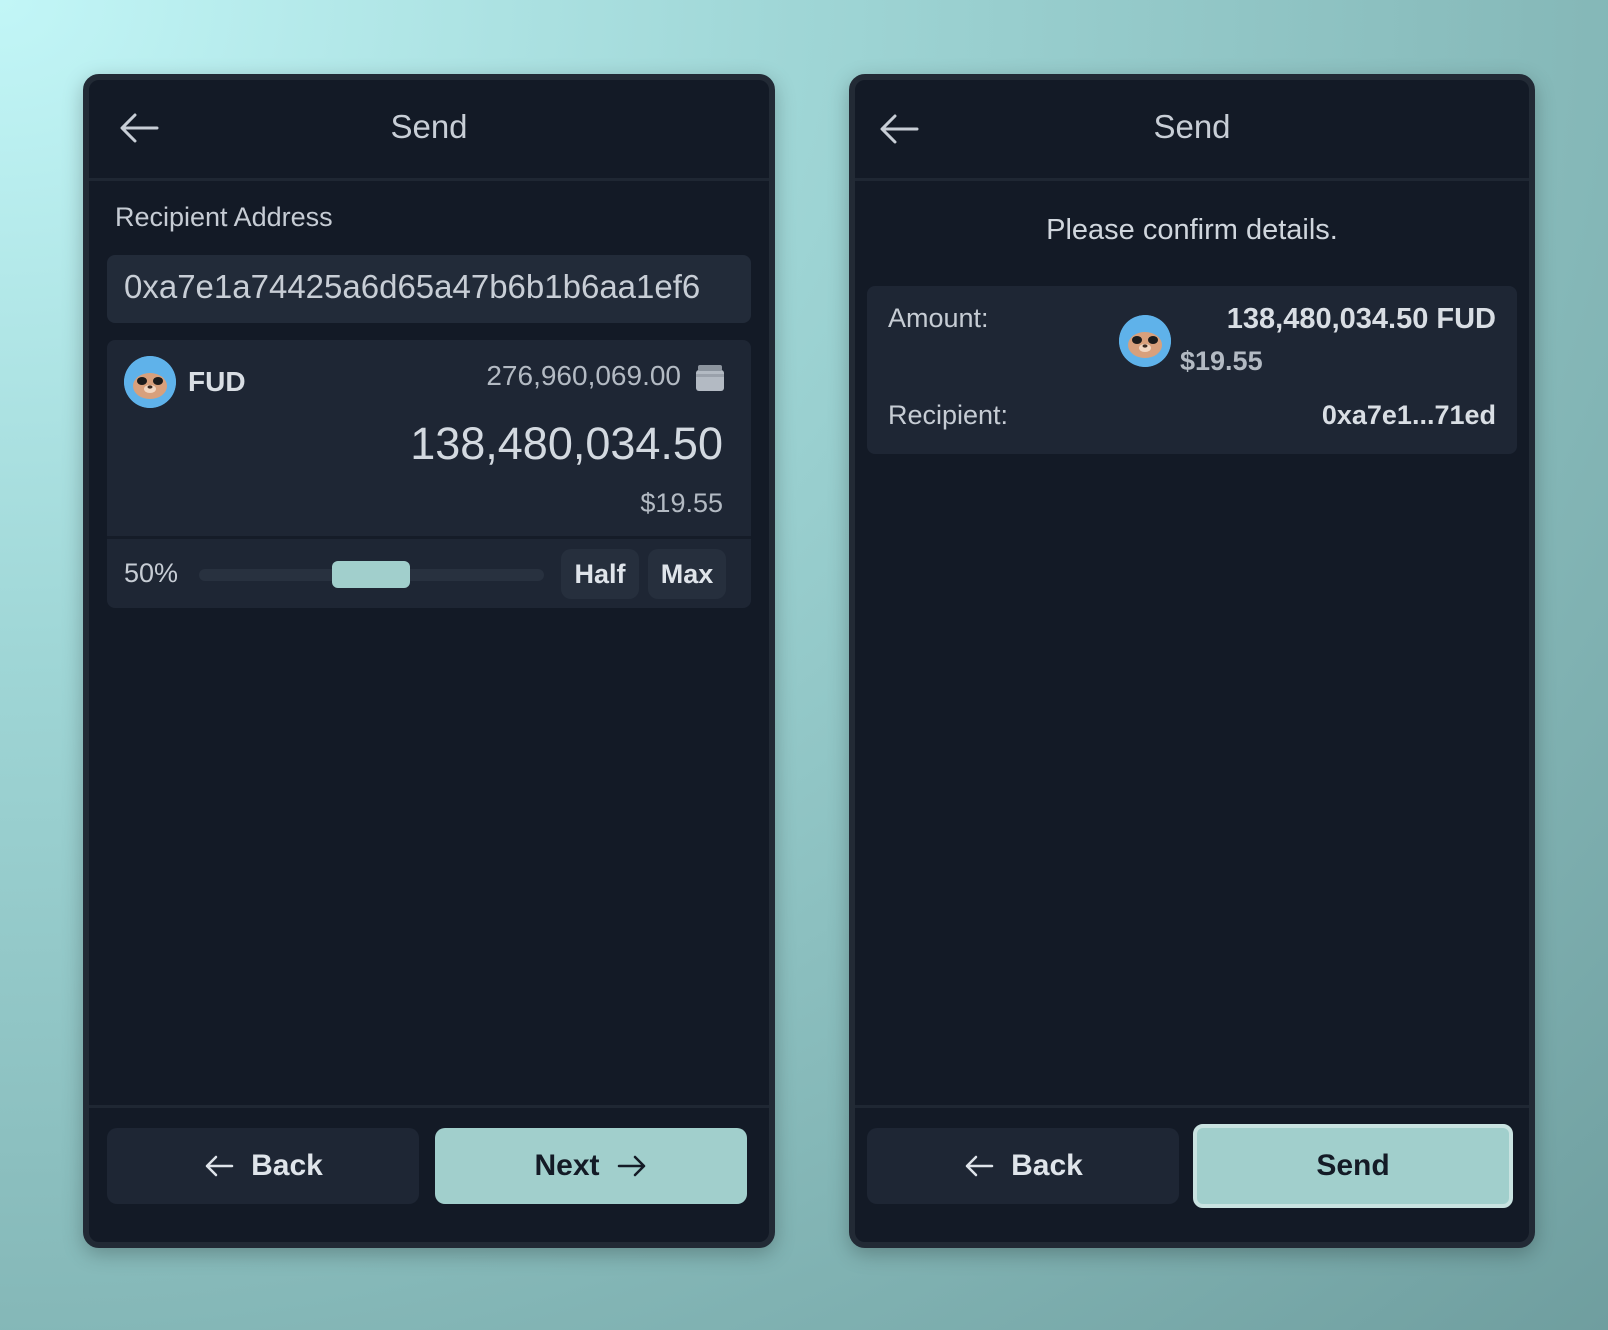  Describe the element at coordinates (1192, 1171) in the screenshot. I see `footer: Back Send` at that location.